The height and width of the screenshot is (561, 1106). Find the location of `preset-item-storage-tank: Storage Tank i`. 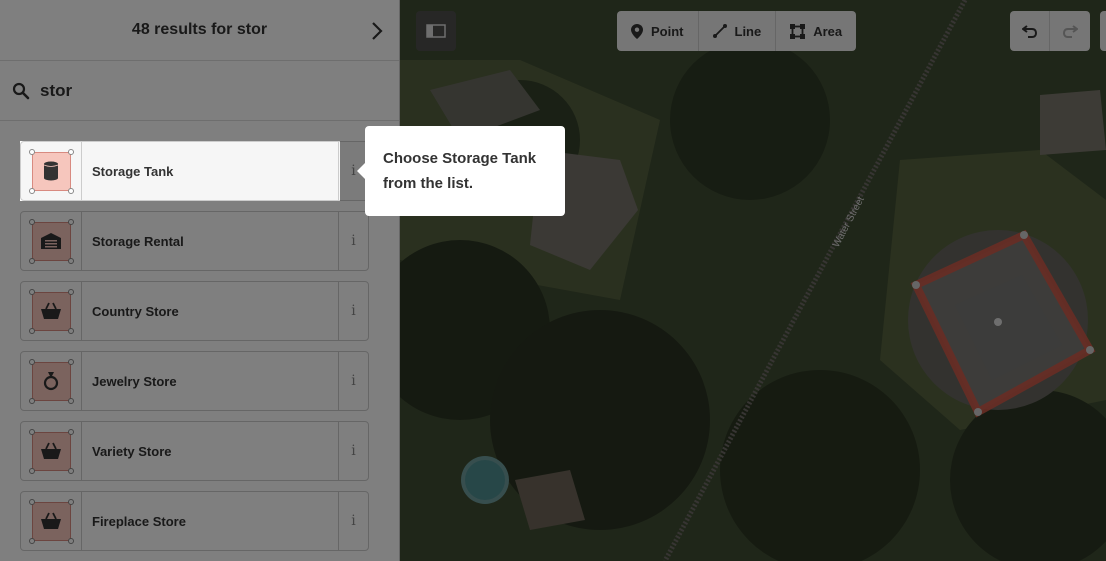

preset-item-storage-tank: Storage Tank i is located at coordinates (194, 171).